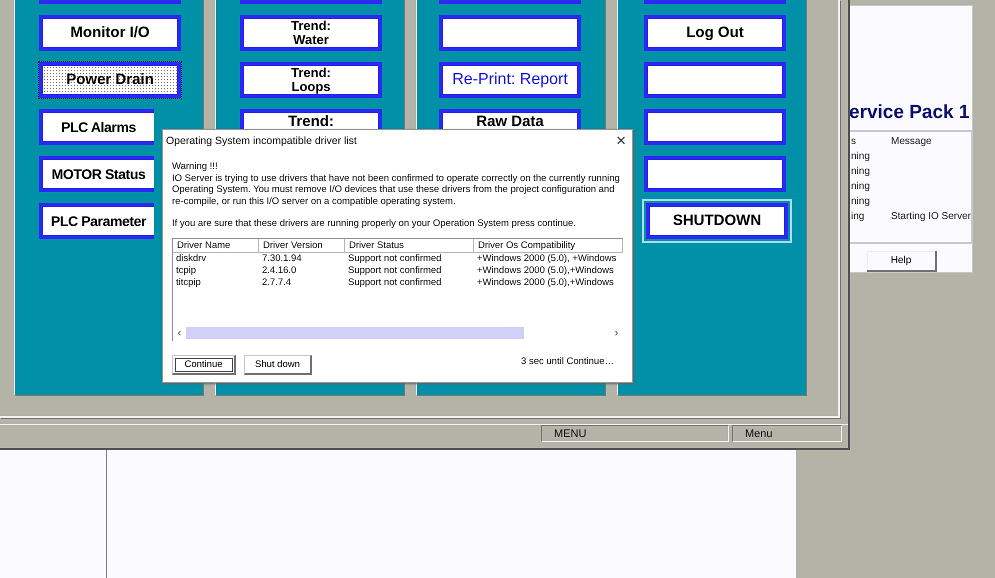 The image size is (995, 578). Describe the element at coordinates (282, 258) in the screenshot. I see `table-cell-text: 7.30.1.94` at that location.